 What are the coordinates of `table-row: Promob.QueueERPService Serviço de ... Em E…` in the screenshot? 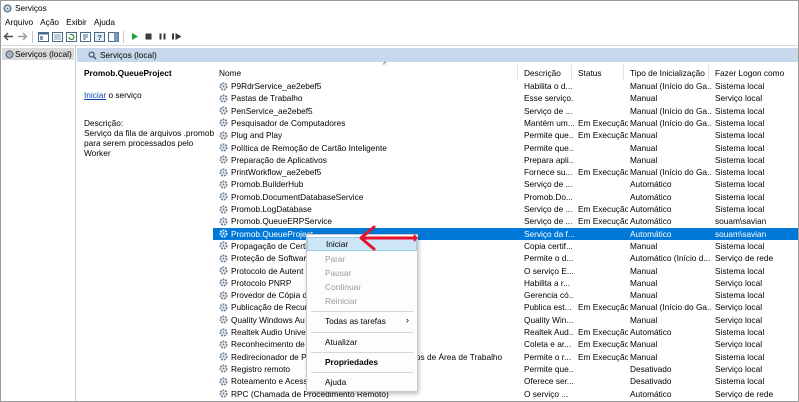 It's located at (505, 221).